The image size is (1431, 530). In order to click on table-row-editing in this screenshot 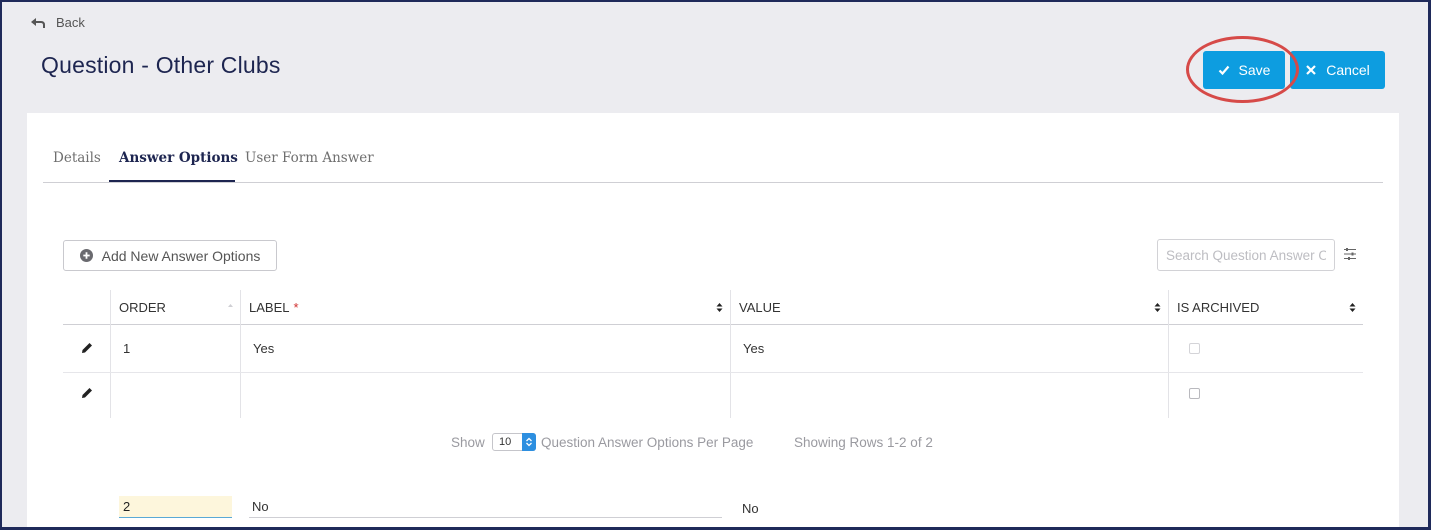, I will do `click(713, 395)`.